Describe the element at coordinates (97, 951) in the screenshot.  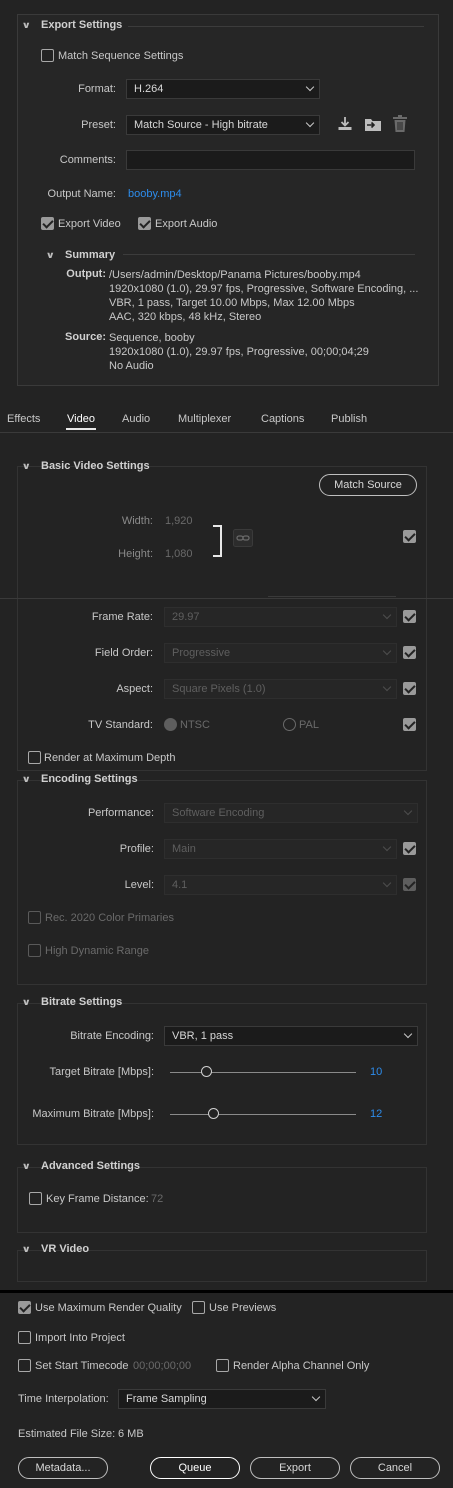
I see `hdr-label: High Dynamic Range` at that location.